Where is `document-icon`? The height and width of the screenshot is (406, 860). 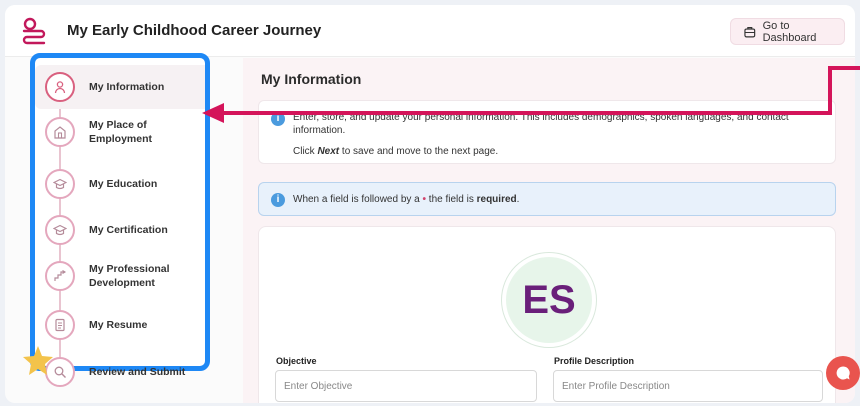 document-icon is located at coordinates (60, 325).